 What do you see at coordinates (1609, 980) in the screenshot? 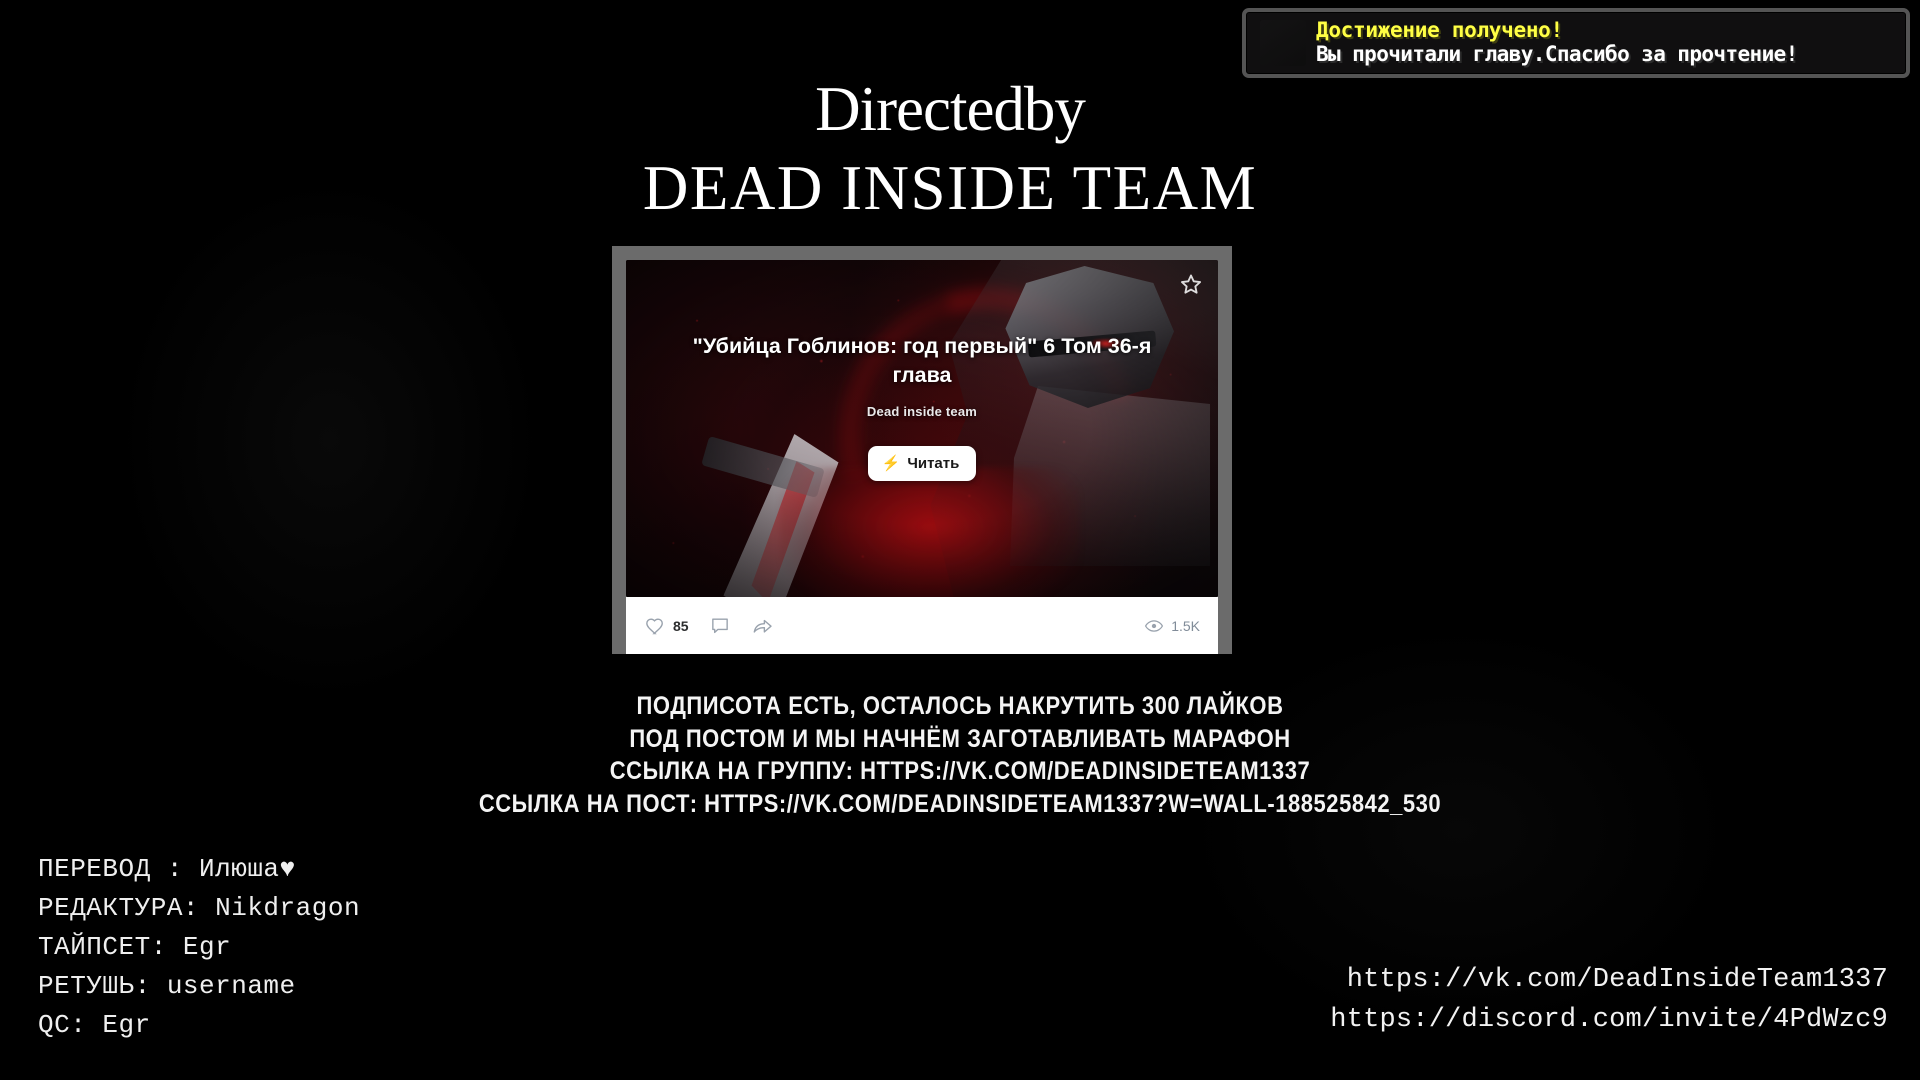
I see `vk-link: https://vk.com/DeadInsideTeam1337` at bounding box center [1609, 980].